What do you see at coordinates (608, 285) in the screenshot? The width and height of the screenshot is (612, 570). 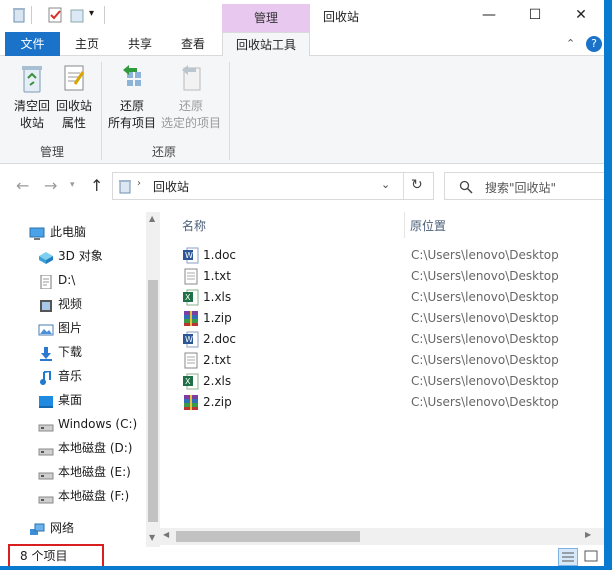 I see `window-frame` at bounding box center [608, 285].